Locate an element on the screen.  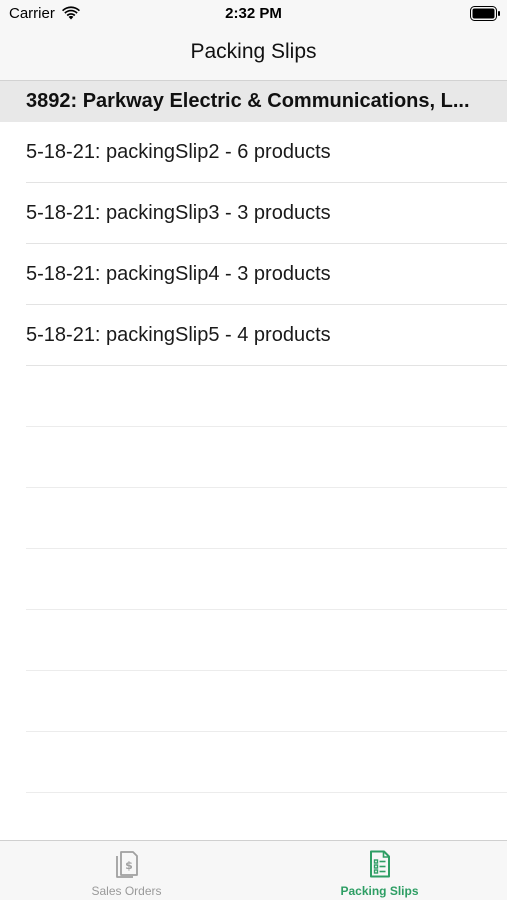
tab-bar: $ Sales Orders Packing Slips is located at coordinates (253, 870).